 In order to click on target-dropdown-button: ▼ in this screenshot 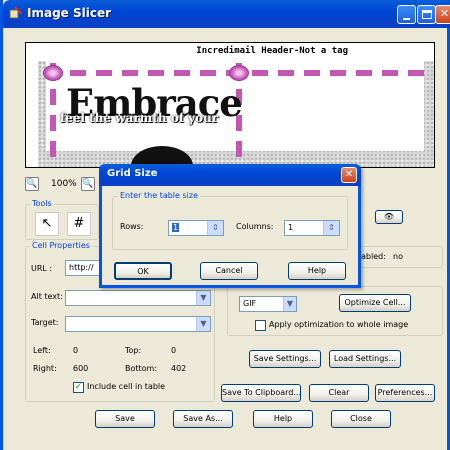, I will do `click(203, 324)`.